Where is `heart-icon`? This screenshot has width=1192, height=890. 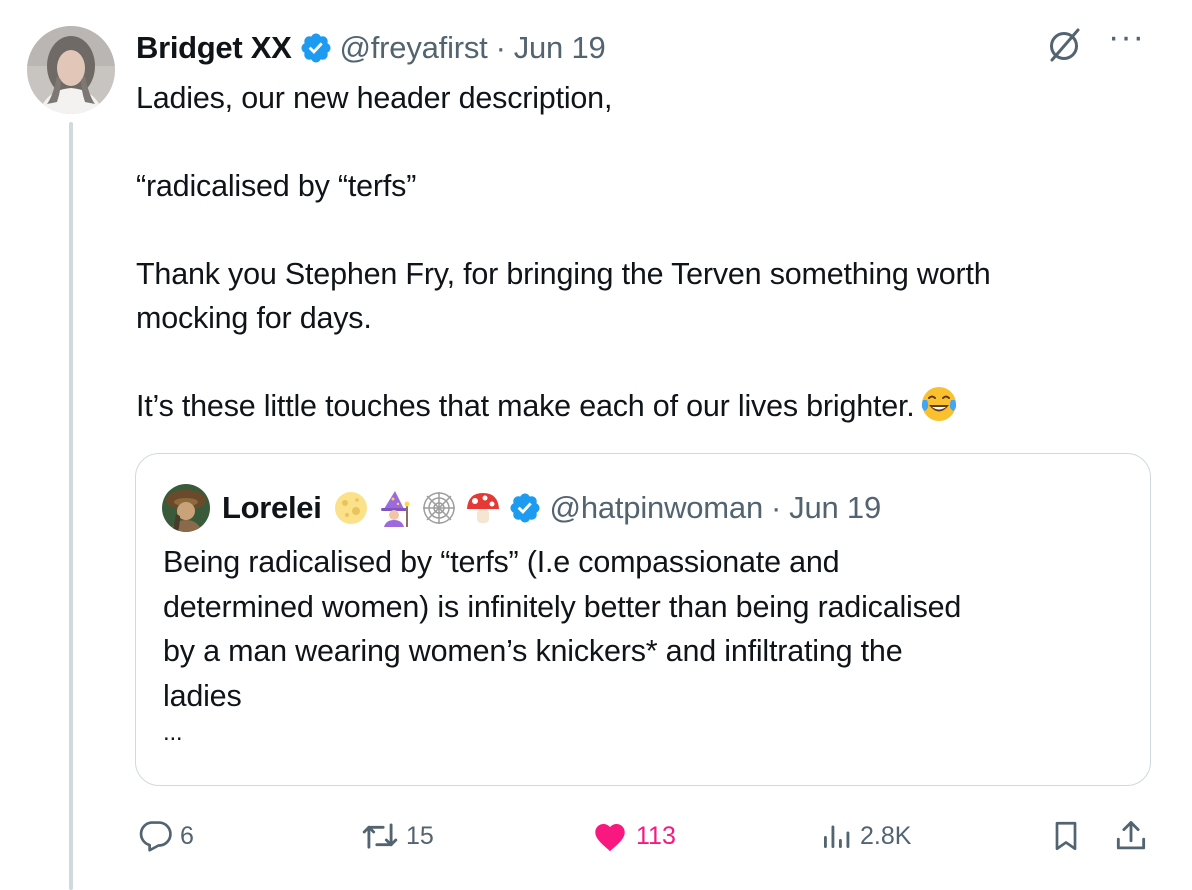 heart-icon is located at coordinates (610, 837).